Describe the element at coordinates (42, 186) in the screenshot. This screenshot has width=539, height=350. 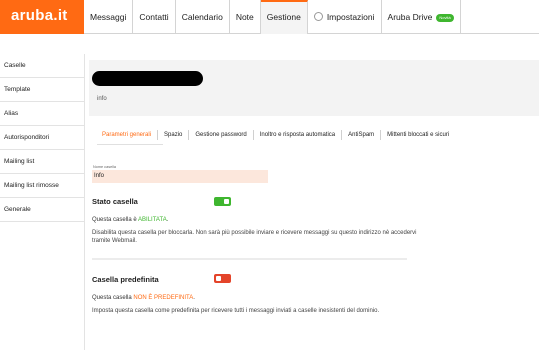
I see `sidebar-item-mailing-list-rimosse: Mailing list rimosse` at that location.